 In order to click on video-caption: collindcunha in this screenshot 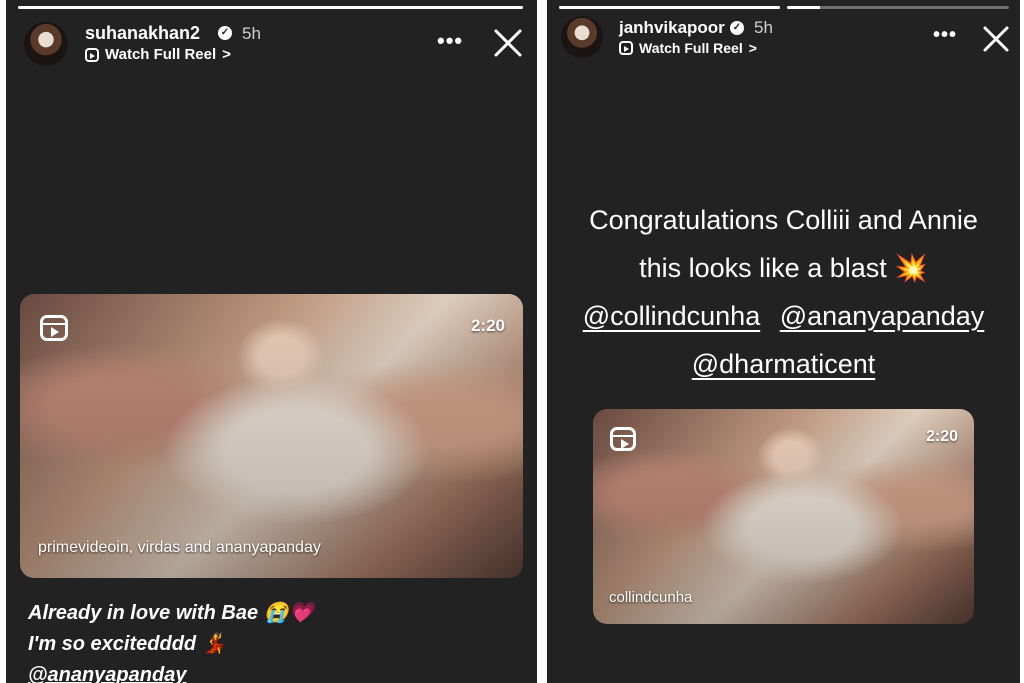, I will do `click(651, 597)`.